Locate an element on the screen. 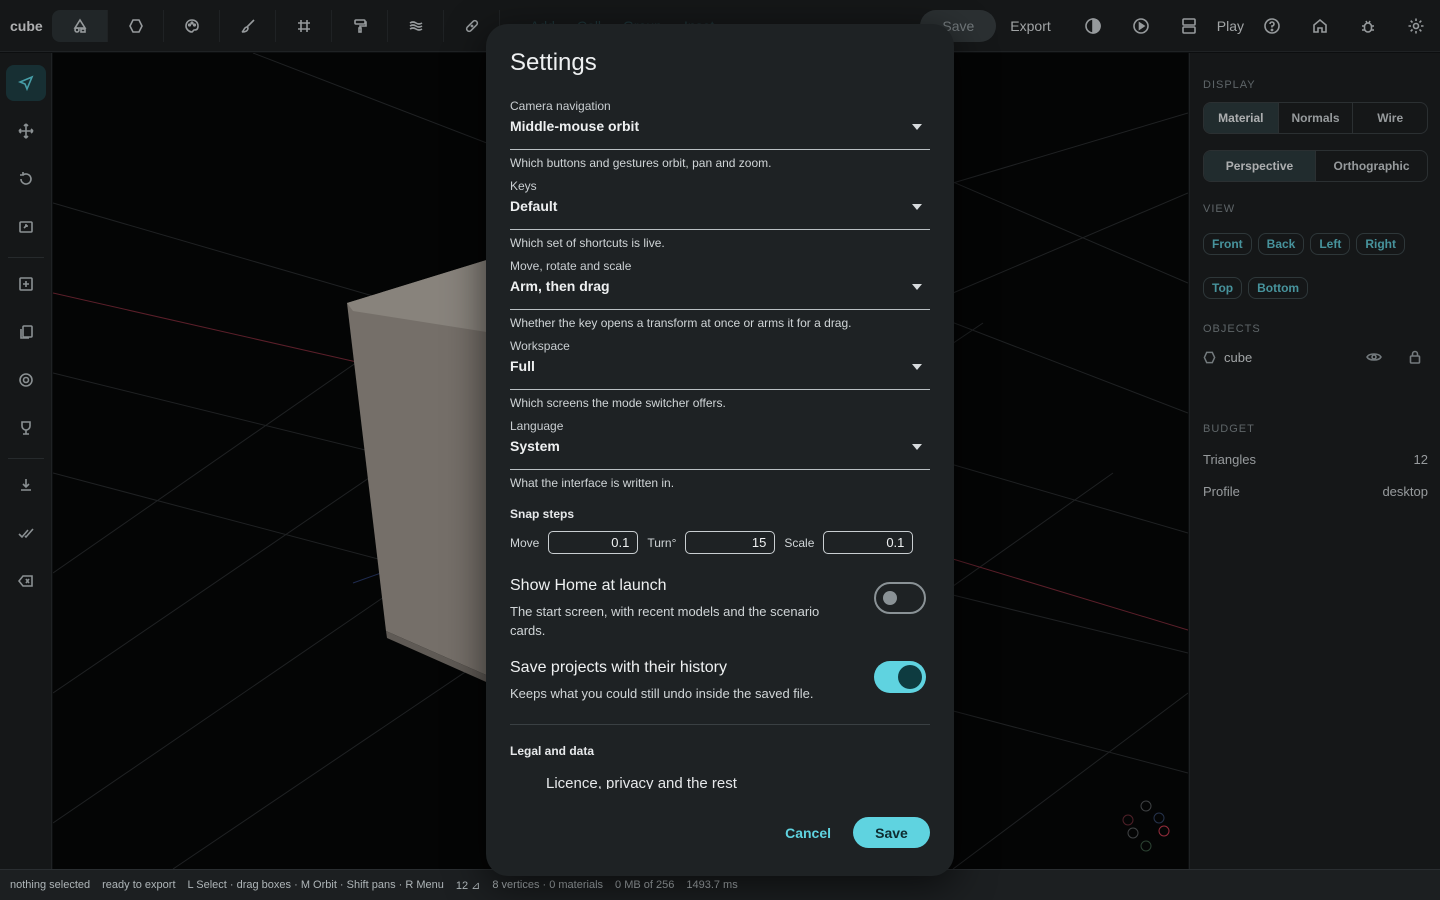  selection-status: nothing selected is located at coordinates (50, 885).